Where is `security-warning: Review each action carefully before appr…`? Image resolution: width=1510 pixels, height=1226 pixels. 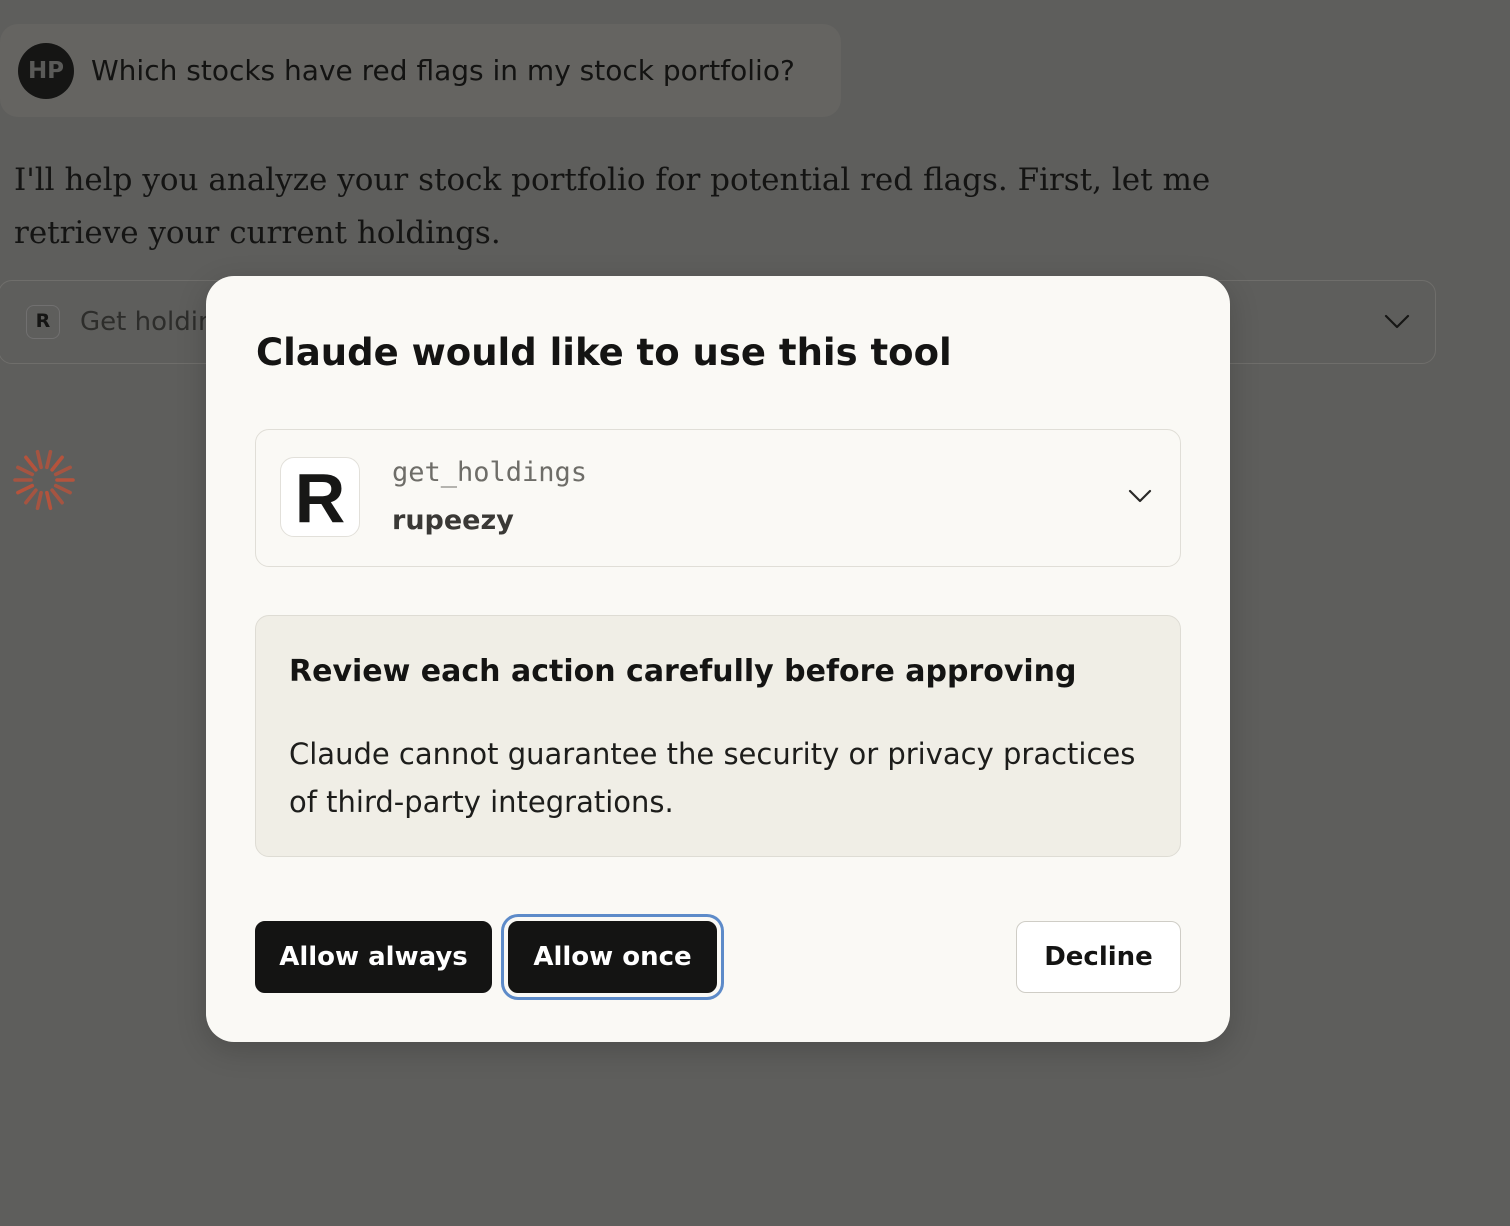 security-warning: Review each action carefully before appr… is located at coordinates (718, 736).